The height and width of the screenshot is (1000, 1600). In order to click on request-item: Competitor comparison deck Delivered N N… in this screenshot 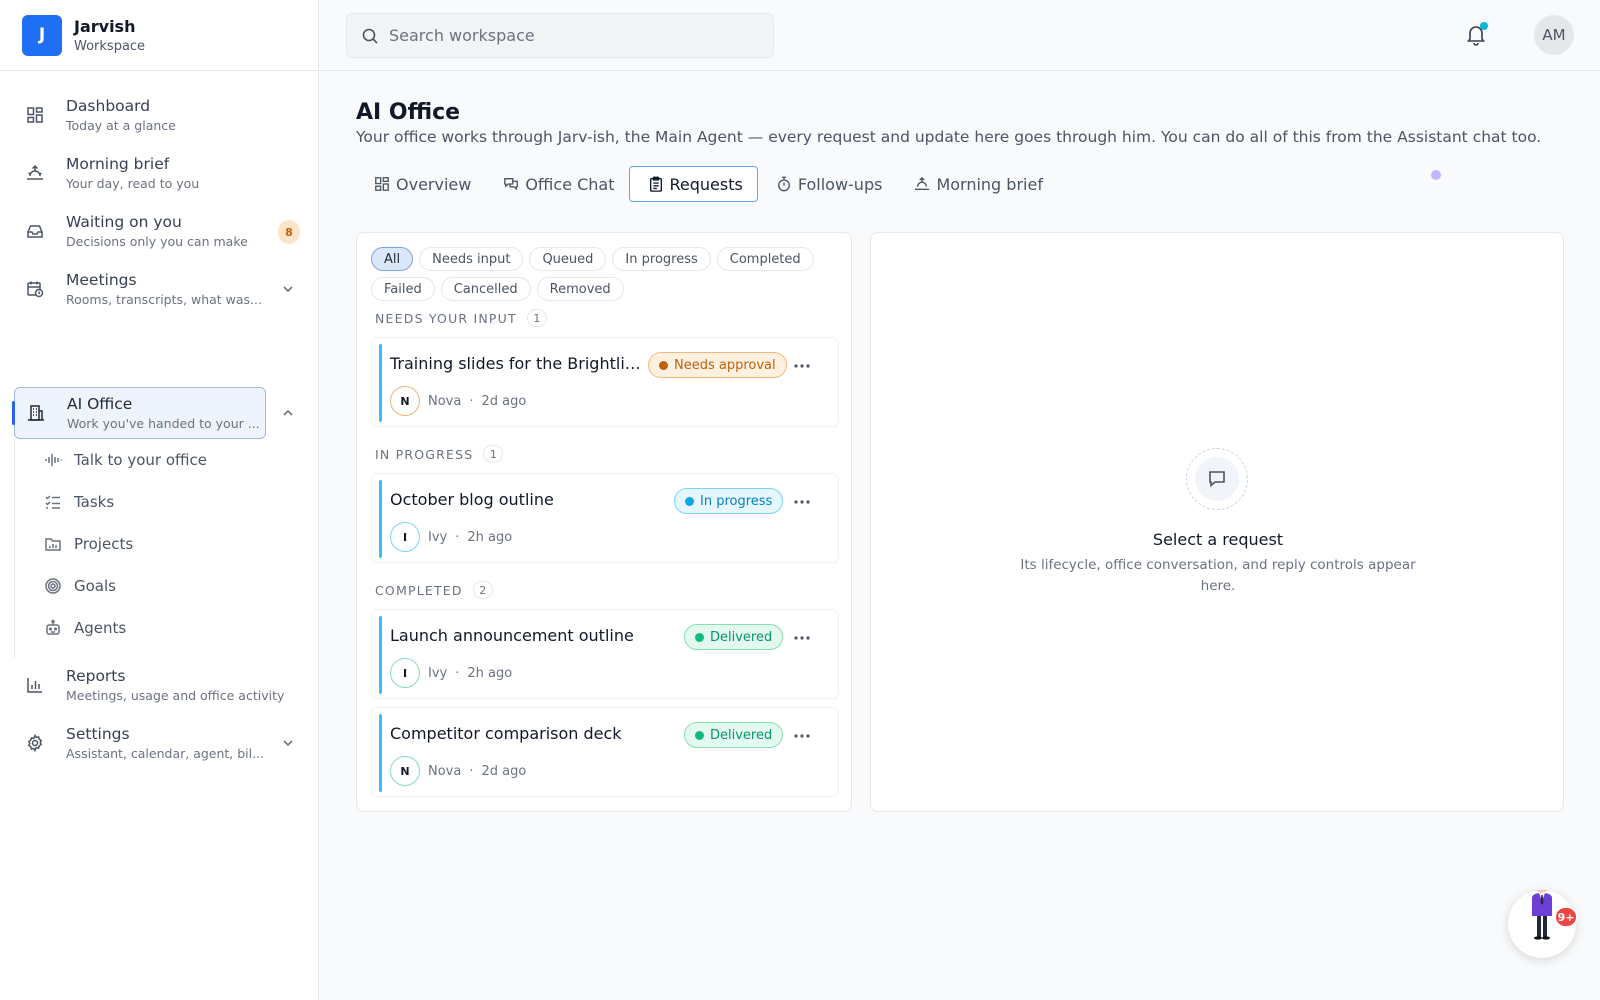, I will do `click(605, 752)`.